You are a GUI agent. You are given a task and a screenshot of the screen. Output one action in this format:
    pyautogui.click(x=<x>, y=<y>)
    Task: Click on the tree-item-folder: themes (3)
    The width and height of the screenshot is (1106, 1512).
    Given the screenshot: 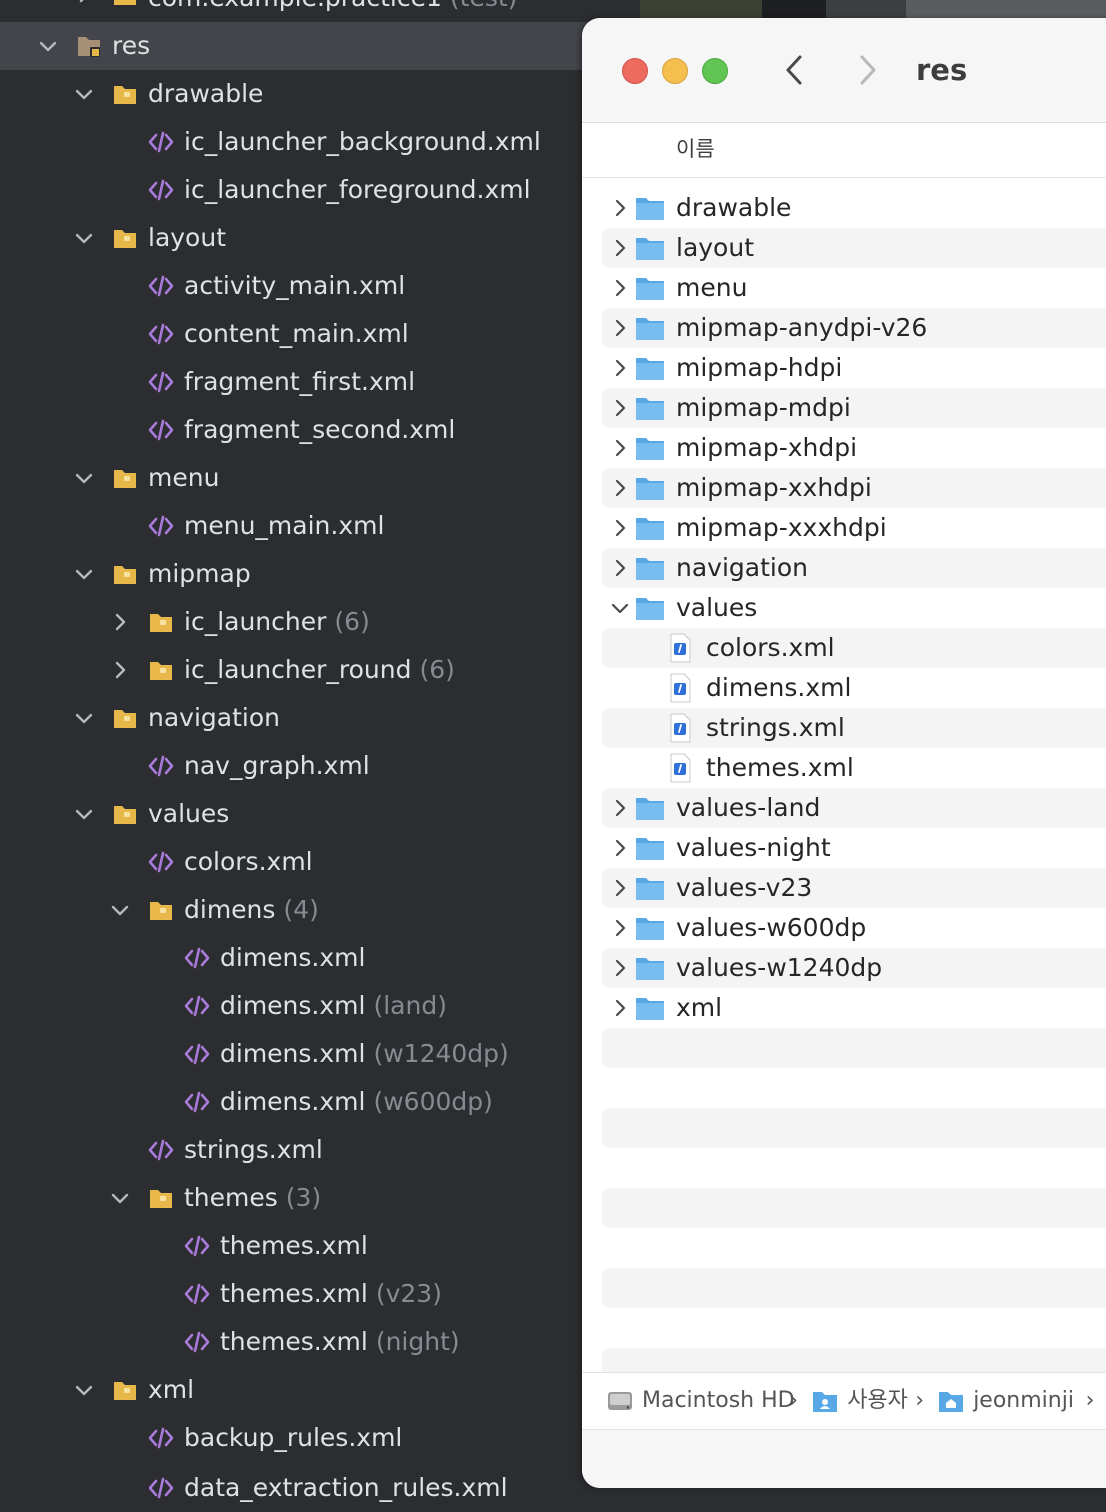 What is the action you would take?
    pyautogui.click(x=320, y=1198)
    